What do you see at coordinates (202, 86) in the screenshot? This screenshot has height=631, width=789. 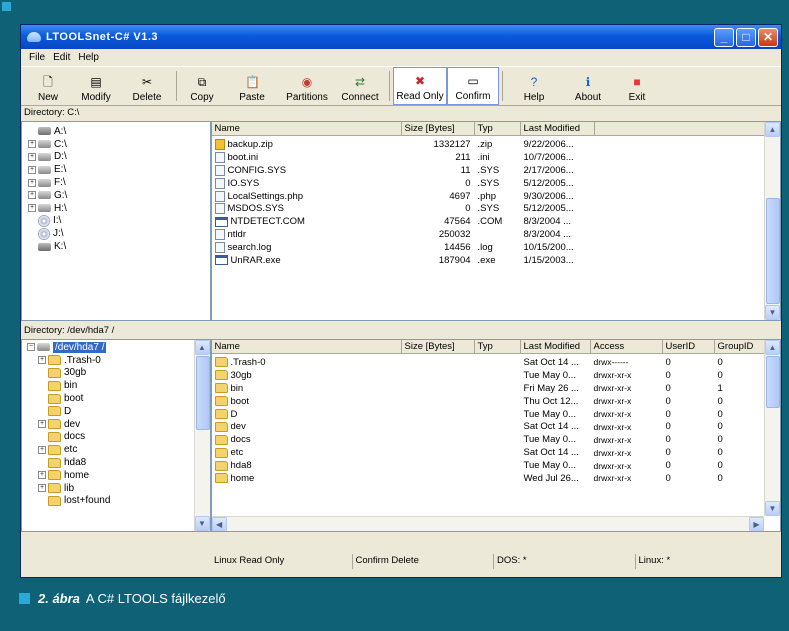 I see `copy-button: ⧉ Copy` at bounding box center [202, 86].